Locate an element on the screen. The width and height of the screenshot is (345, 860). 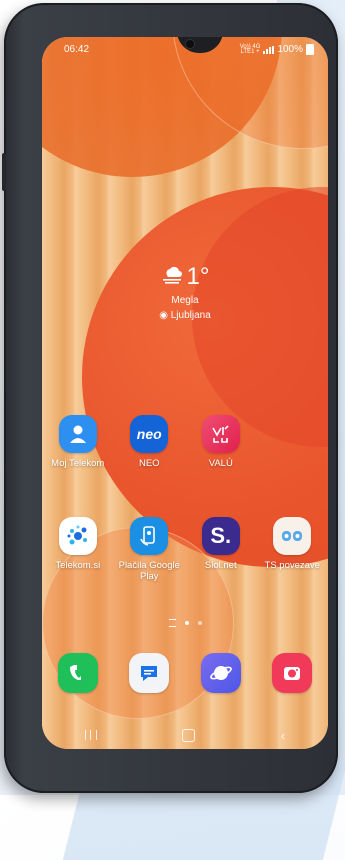
camera-icon is located at coordinates (292, 673).